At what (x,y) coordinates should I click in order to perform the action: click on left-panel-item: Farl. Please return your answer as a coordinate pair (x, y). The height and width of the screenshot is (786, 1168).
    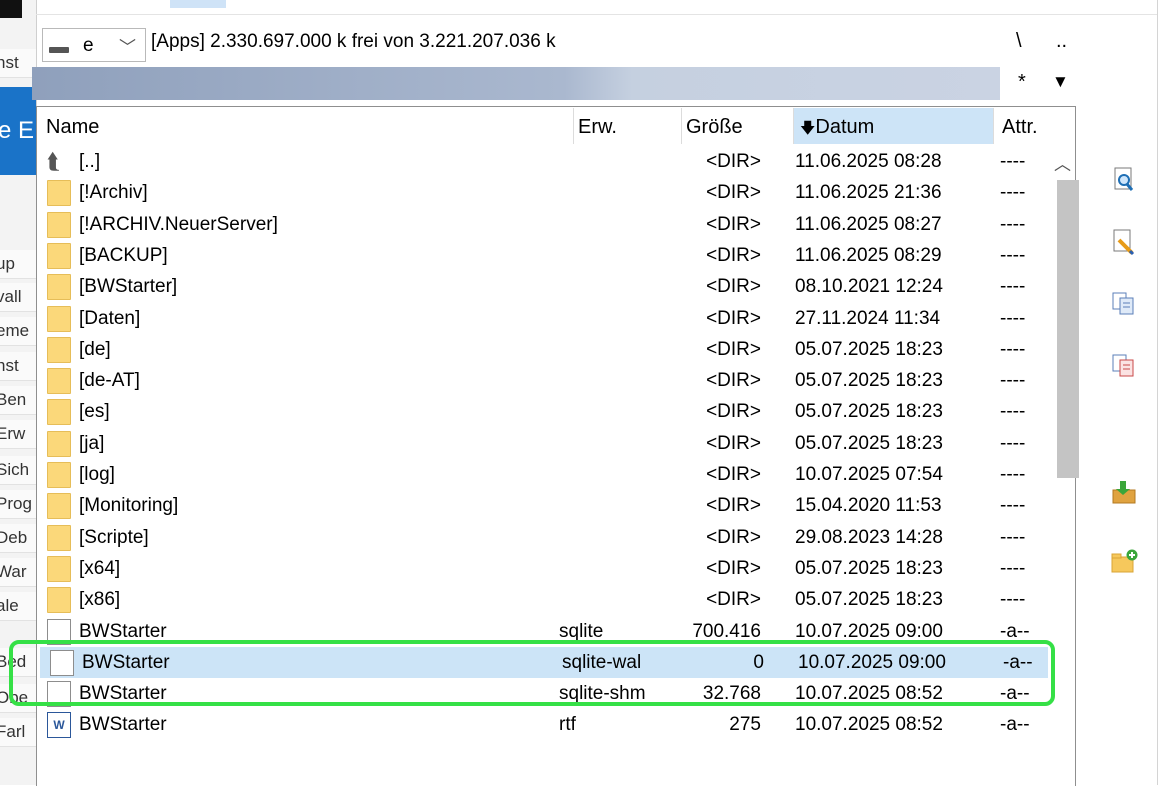
    Looking at the image, I should click on (18, 732).